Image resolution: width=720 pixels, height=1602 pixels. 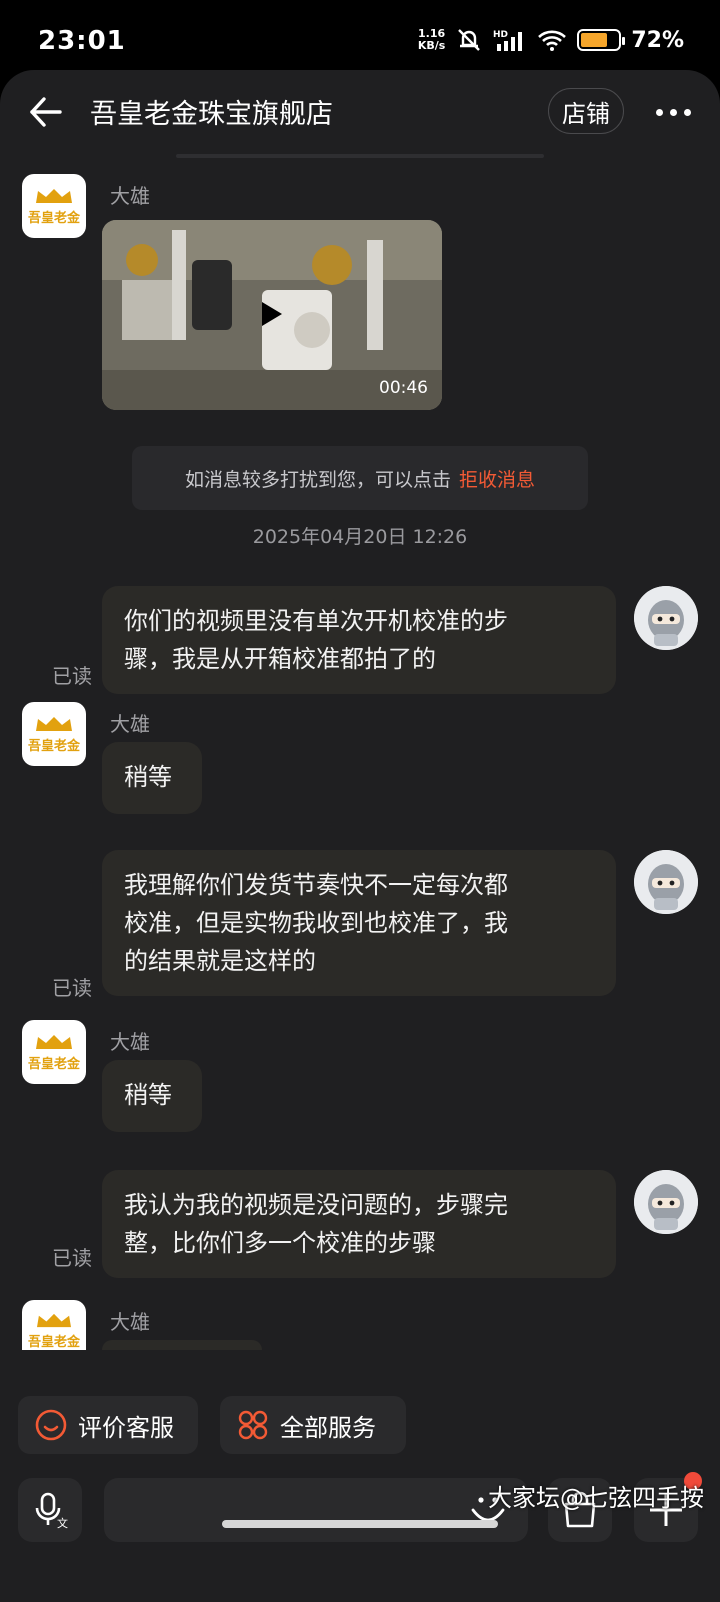 I want to click on message-timestamp: 2025年04月20日 12:26, so click(x=360, y=537).